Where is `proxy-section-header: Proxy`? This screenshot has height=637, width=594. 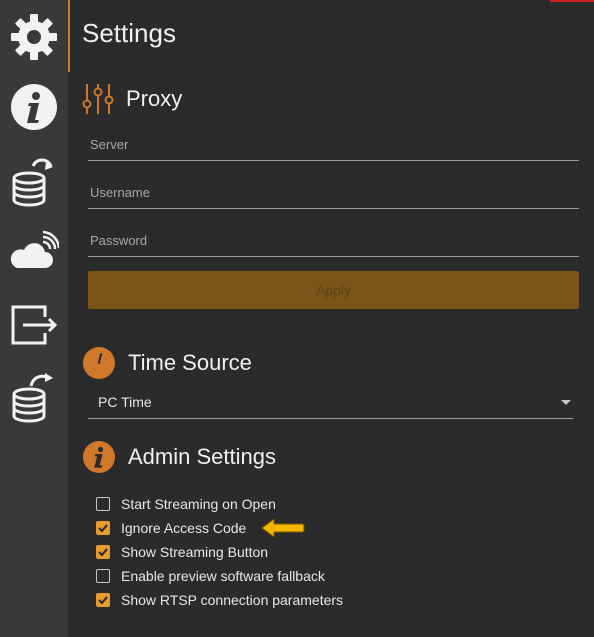
proxy-section-header: Proxy is located at coordinates (132, 99).